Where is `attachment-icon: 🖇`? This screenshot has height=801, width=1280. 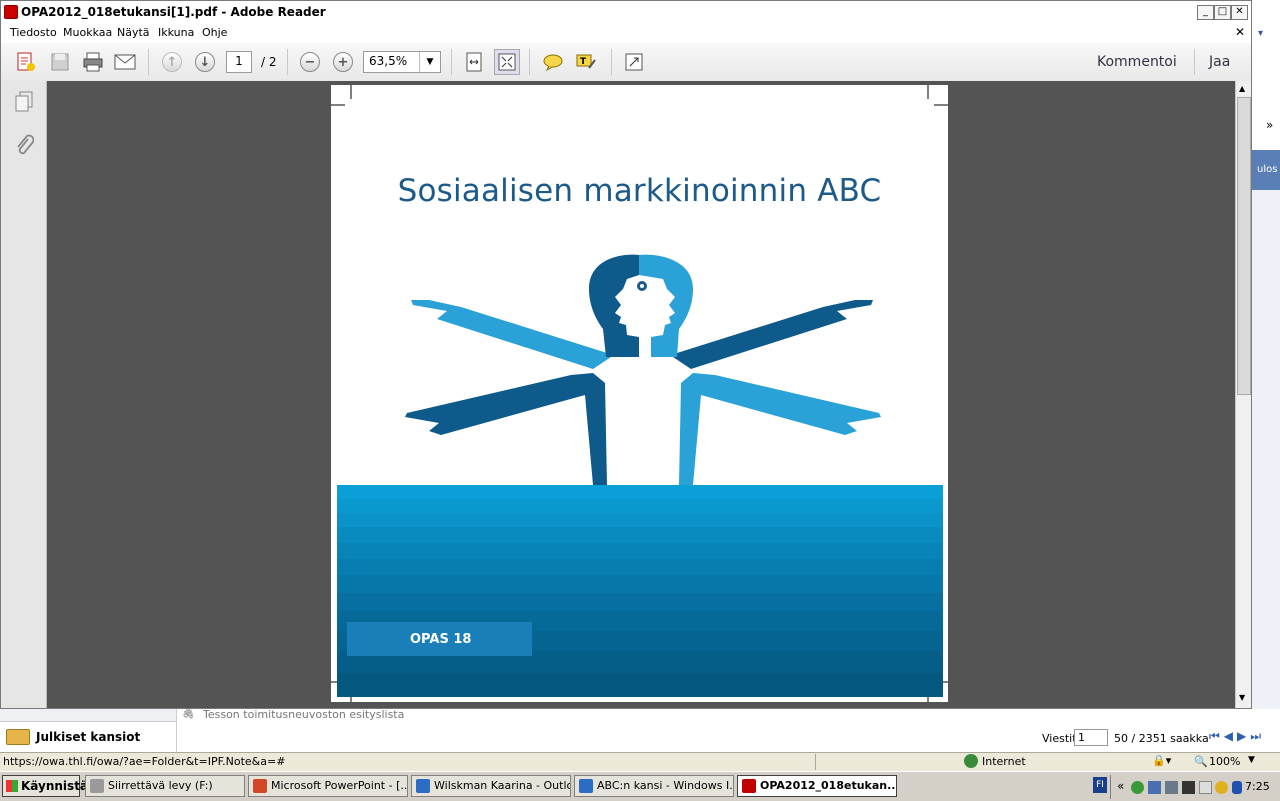
attachment-icon: 🖇 is located at coordinates (188, 714).